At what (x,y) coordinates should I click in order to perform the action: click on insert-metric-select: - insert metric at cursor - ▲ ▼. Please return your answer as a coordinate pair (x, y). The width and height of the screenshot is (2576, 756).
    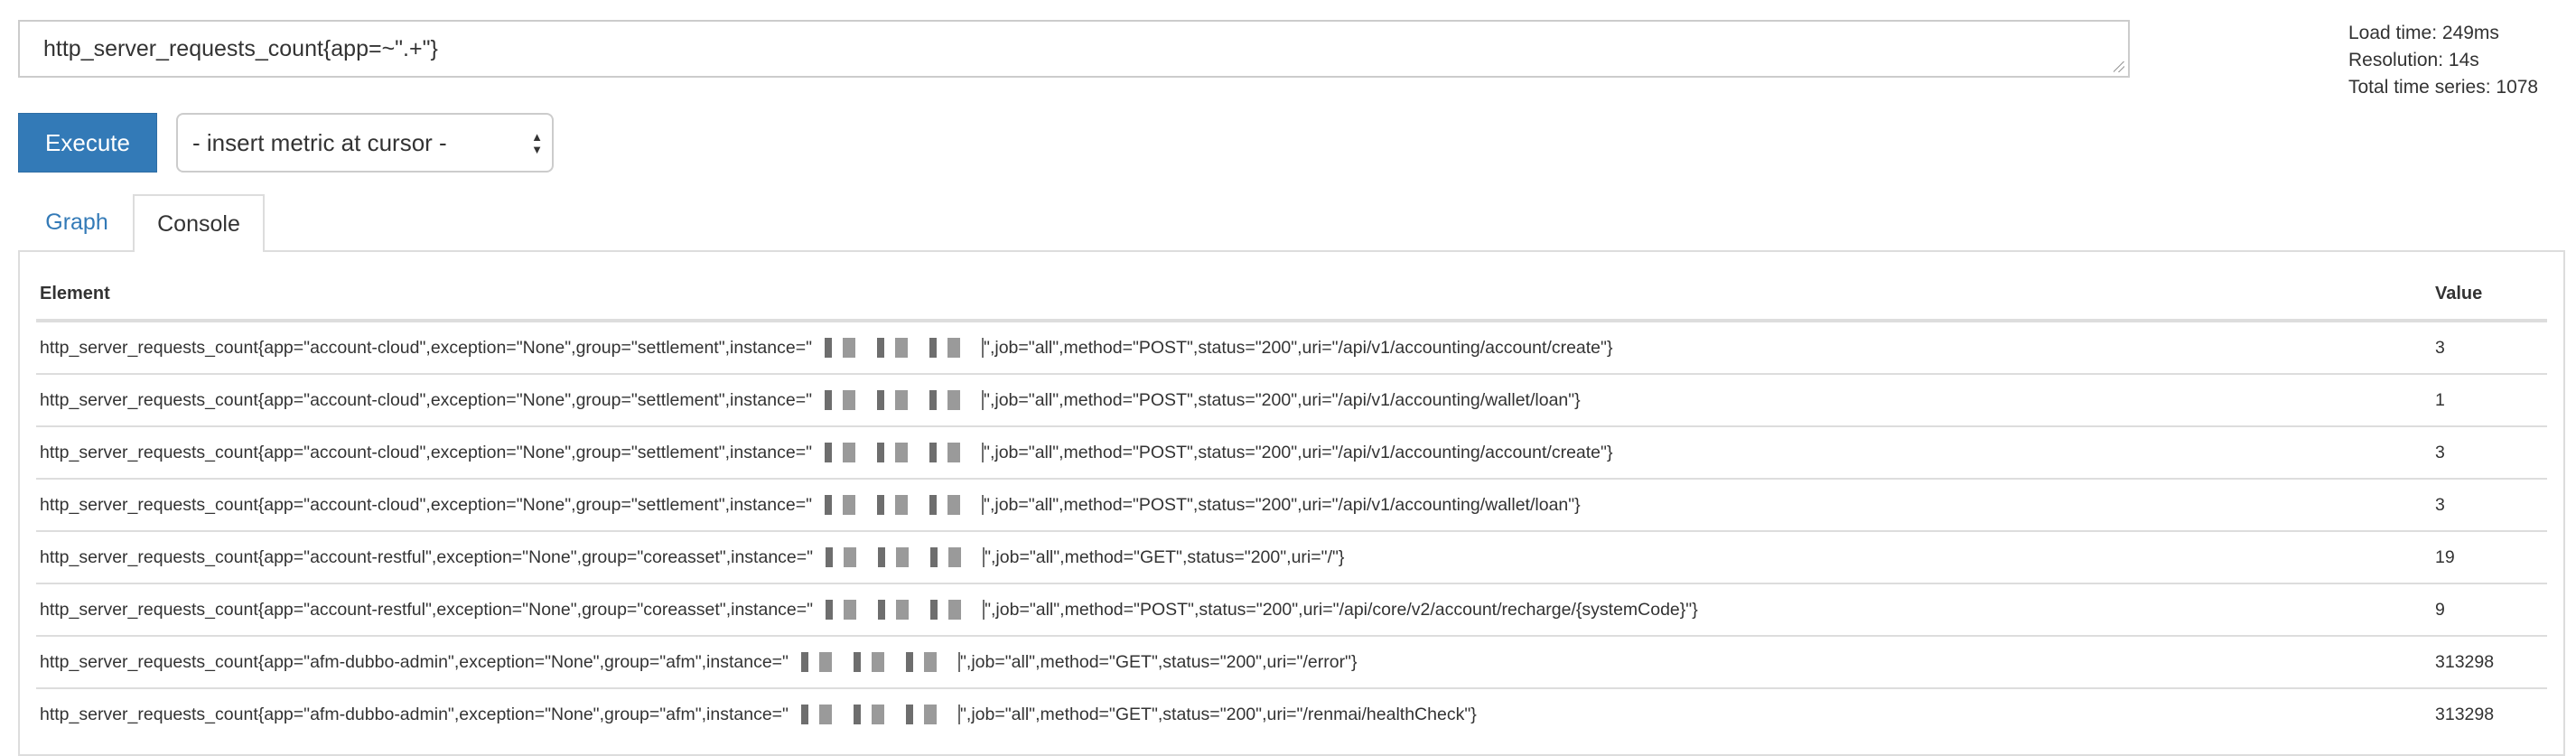
    Looking at the image, I should click on (365, 143).